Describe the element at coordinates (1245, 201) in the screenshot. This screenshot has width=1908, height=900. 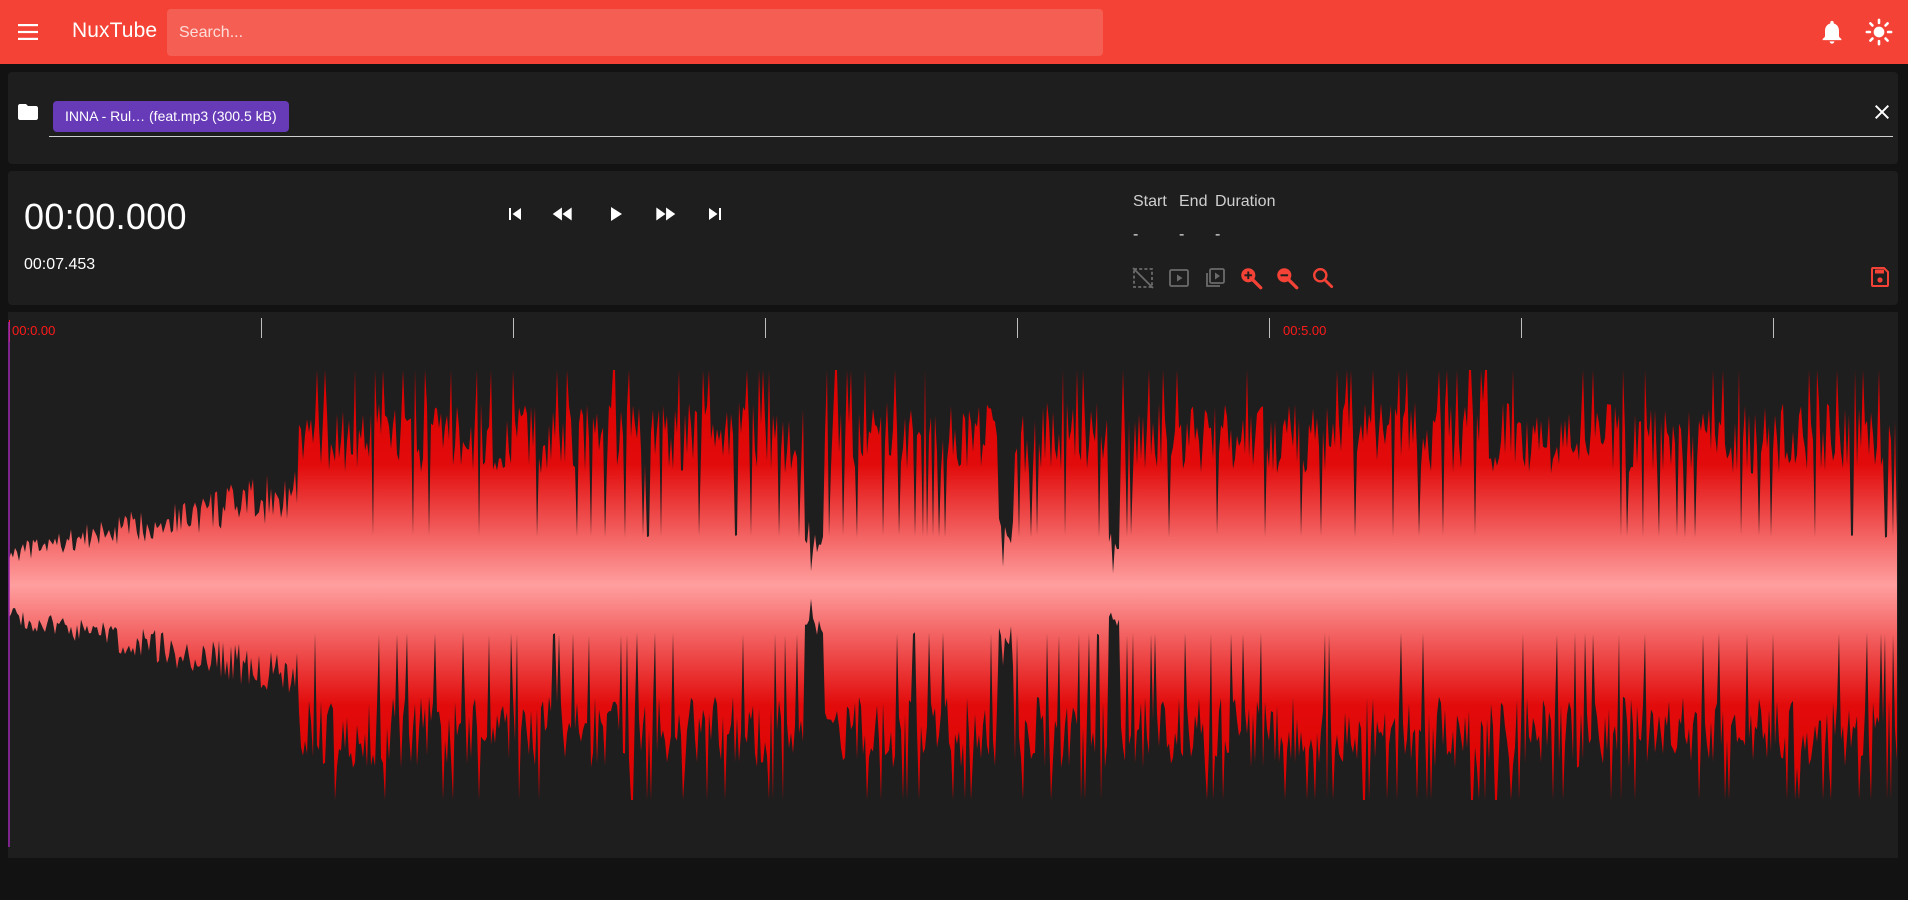
I see `region-duration-label: Duration` at that location.